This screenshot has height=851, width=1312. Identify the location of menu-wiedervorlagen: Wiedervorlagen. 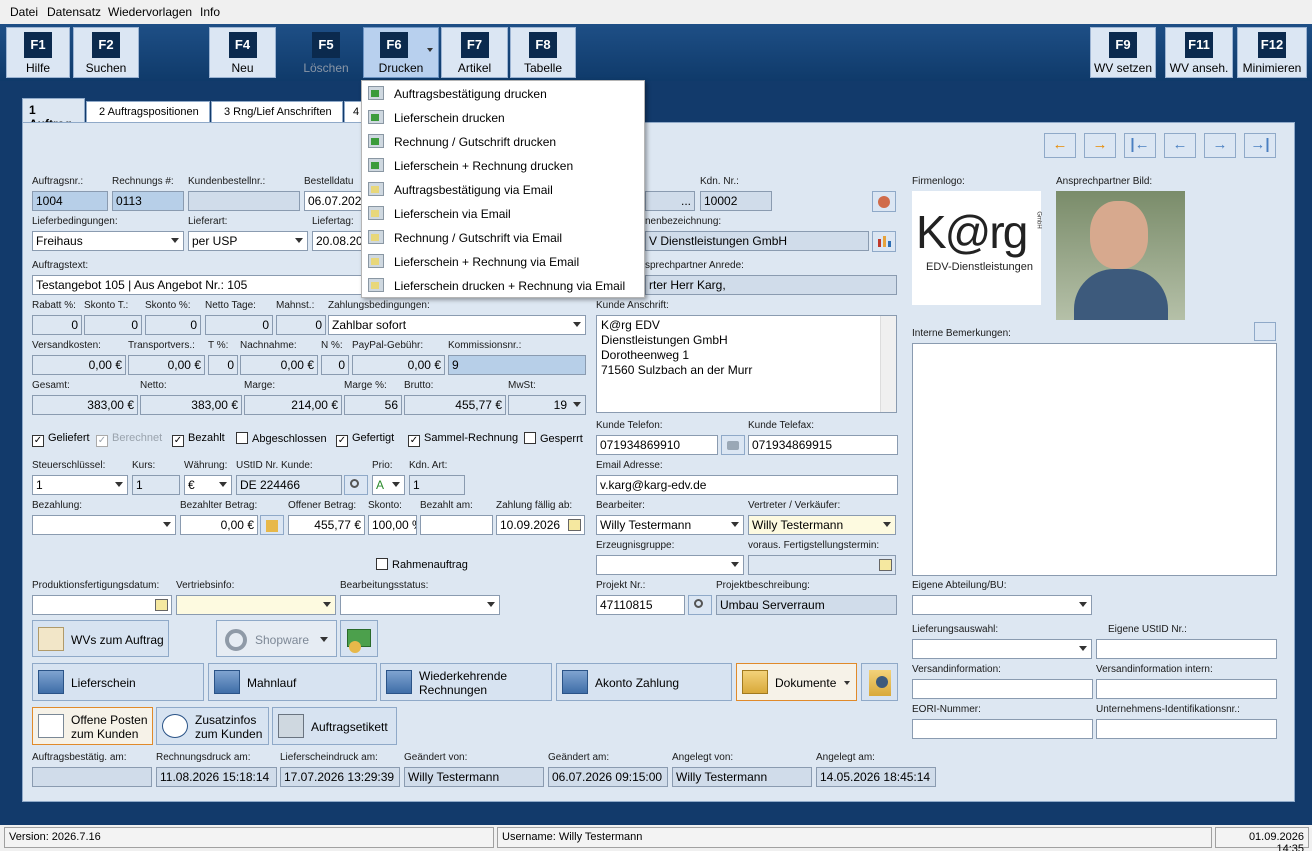
(150, 12).